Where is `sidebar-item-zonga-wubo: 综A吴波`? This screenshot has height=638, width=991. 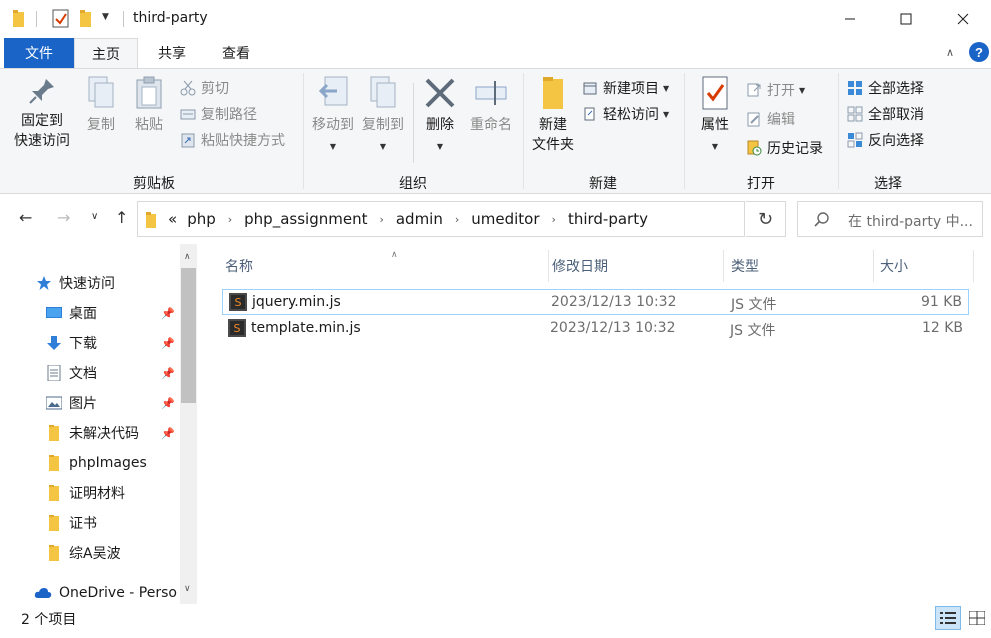
sidebar-item-zonga-wubo: 综A吴波 is located at coordinates (83, 553).